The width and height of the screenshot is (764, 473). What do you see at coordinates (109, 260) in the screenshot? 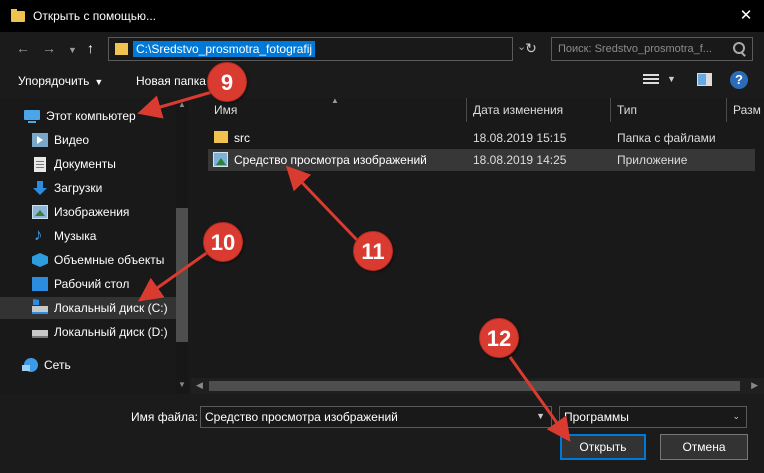
I see `sidebar-item-label: Объемные объекты` at bounding box center [109, 260].